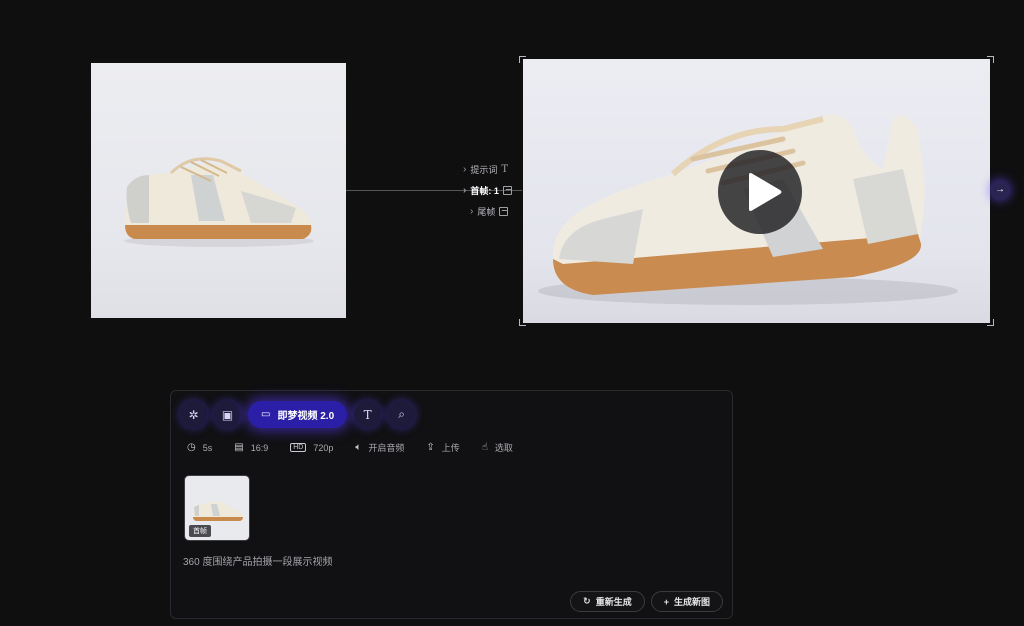 The width and height of the screenshot is (1024, 626). Describe the element at coordinates (450, 448) in the screenshot. I see `upload-label: 上传` at that location.